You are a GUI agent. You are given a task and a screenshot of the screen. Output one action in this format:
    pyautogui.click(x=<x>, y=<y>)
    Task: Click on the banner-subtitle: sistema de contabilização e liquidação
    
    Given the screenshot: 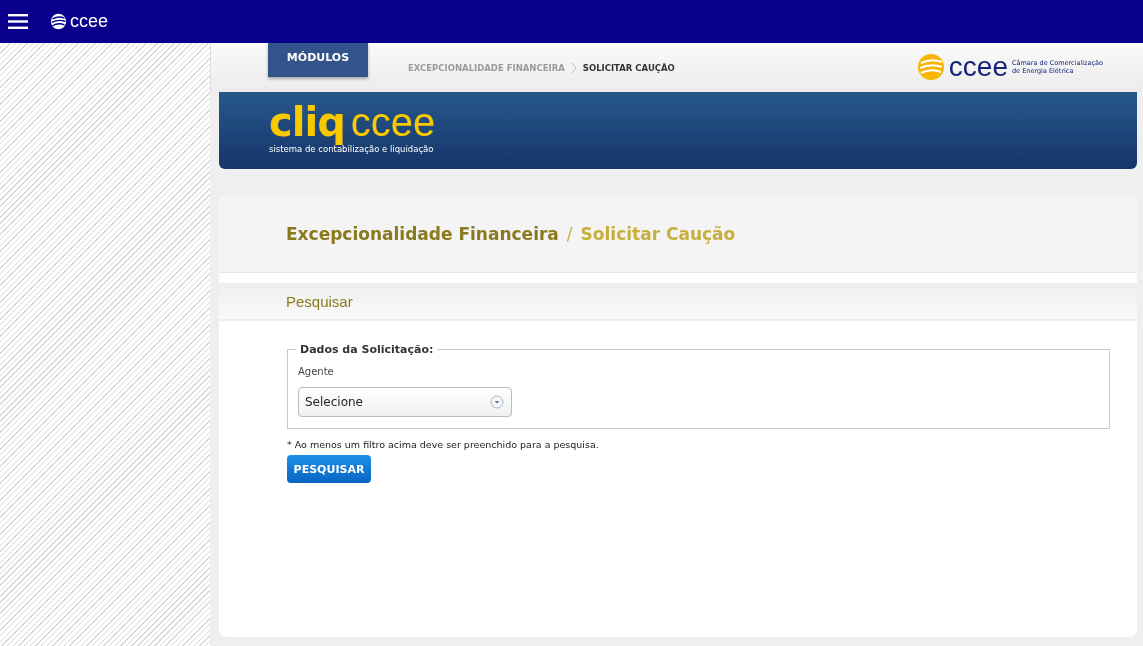 What is the action you would take?
    pyautogui.click(x=352, y=149)
    